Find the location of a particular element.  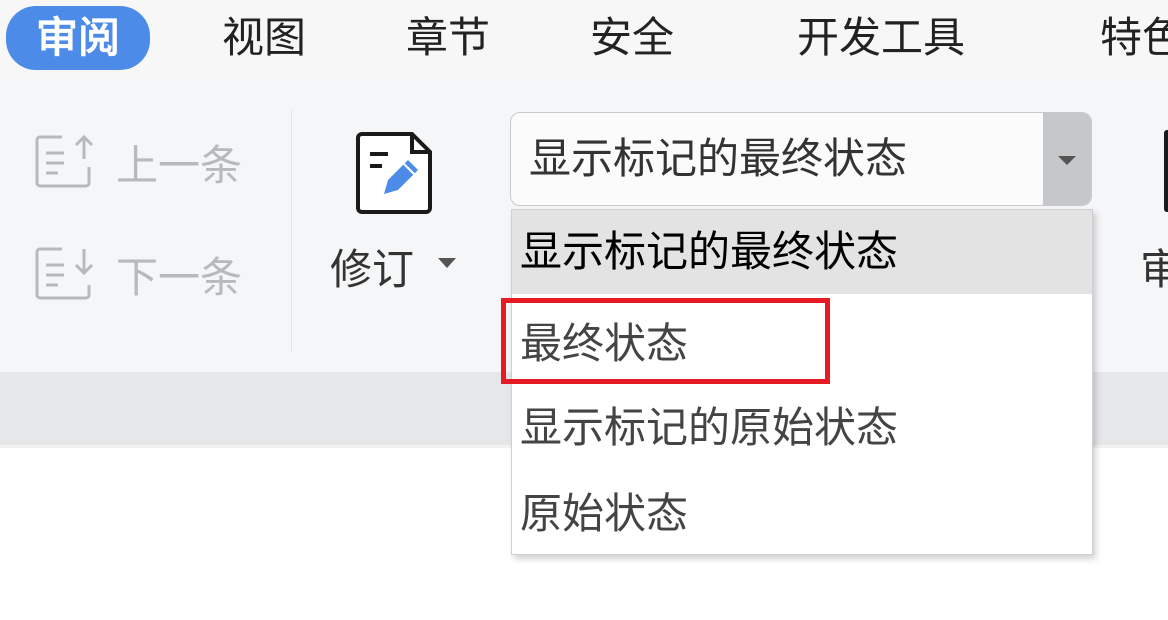

tab-features: 特色 is located at coordinates (1134, 38).